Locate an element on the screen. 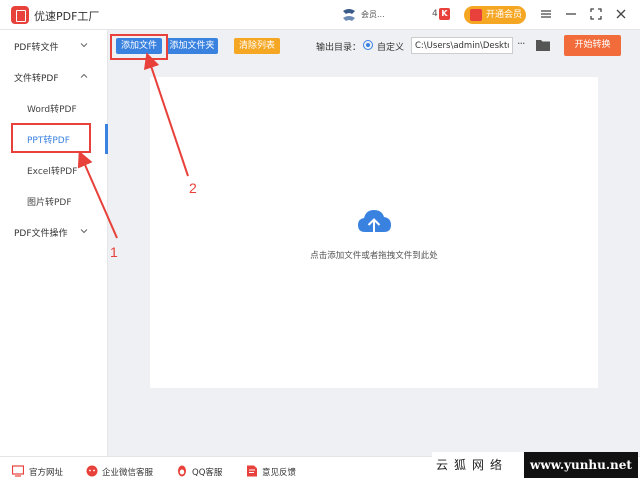 Image resolution: width=640 pixels, height=486 pixels. app-title: 优速PDF工厂 is located at coordinates (67, 16).